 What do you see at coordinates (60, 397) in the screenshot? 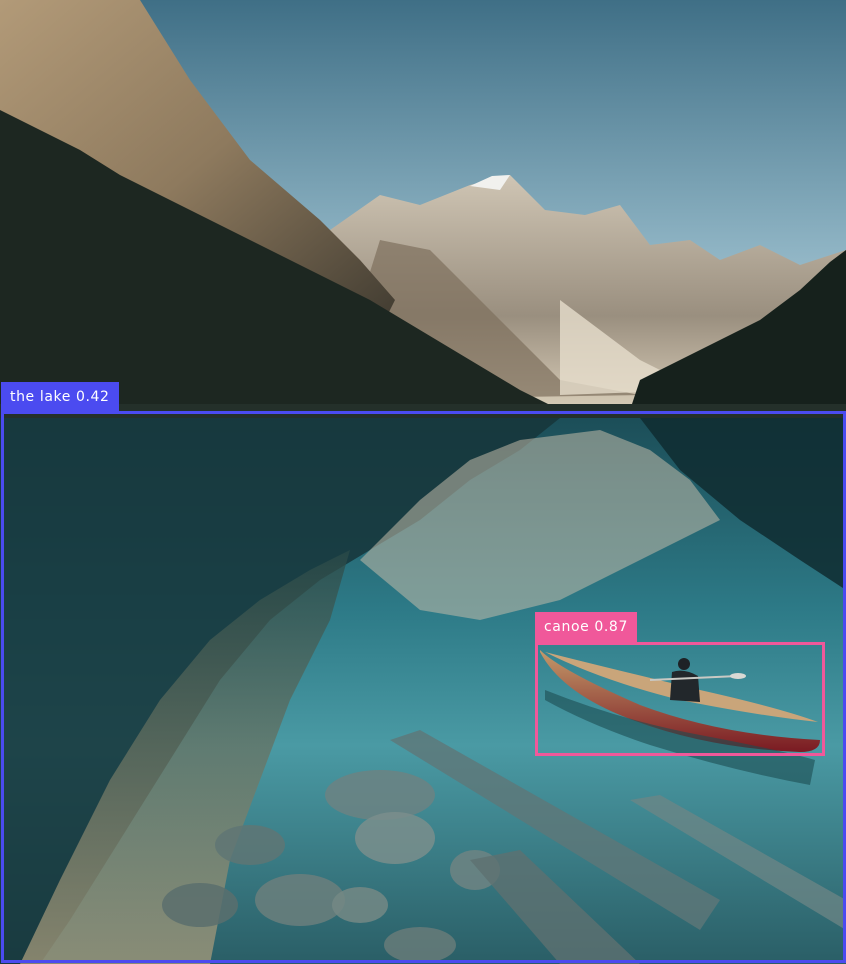
I see `lake-detection-label: the lake 0.42` at bounding box center [60, 397].